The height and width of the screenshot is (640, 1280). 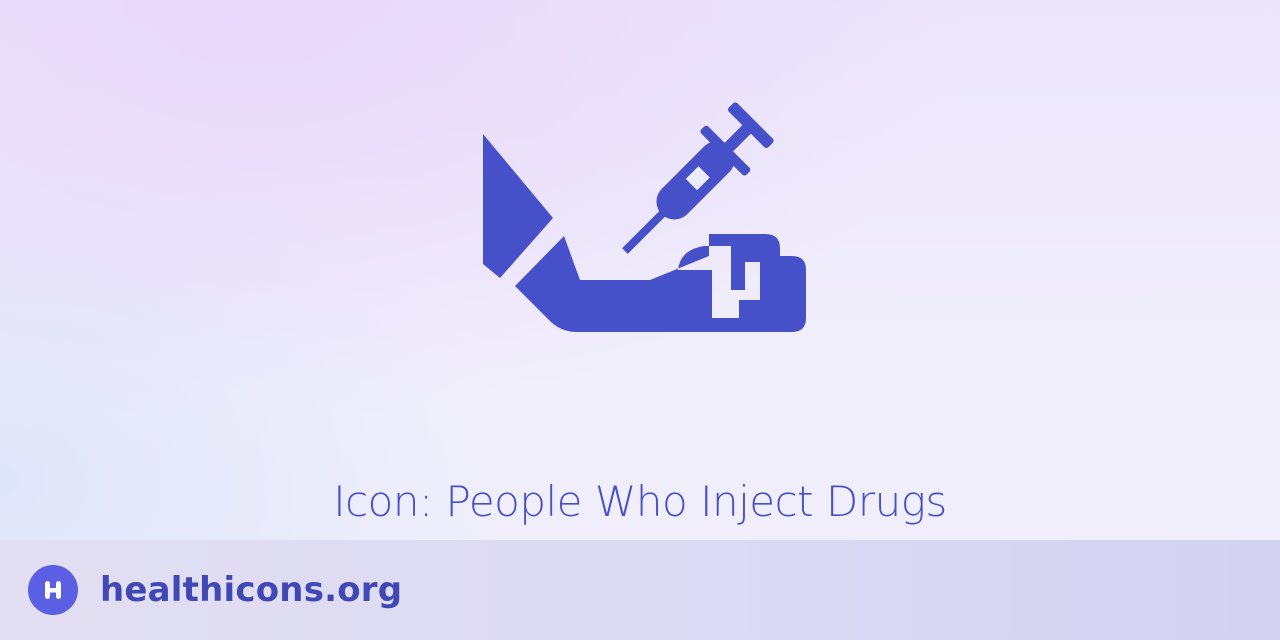 What do you see at coordinates (251, 590) in the screenshot?
I see `site-name: healthicons.org` at bounding box center [251, 590].